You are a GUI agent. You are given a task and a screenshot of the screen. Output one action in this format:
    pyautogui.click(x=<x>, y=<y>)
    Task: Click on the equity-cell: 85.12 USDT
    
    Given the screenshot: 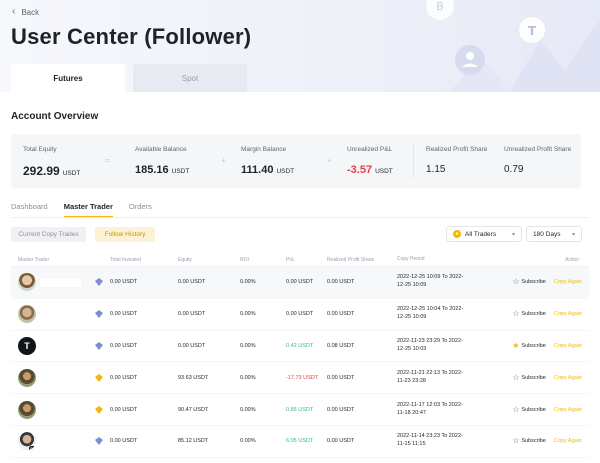 What is the action you would take?
    pyautogui.click(x=193, y=441)
    